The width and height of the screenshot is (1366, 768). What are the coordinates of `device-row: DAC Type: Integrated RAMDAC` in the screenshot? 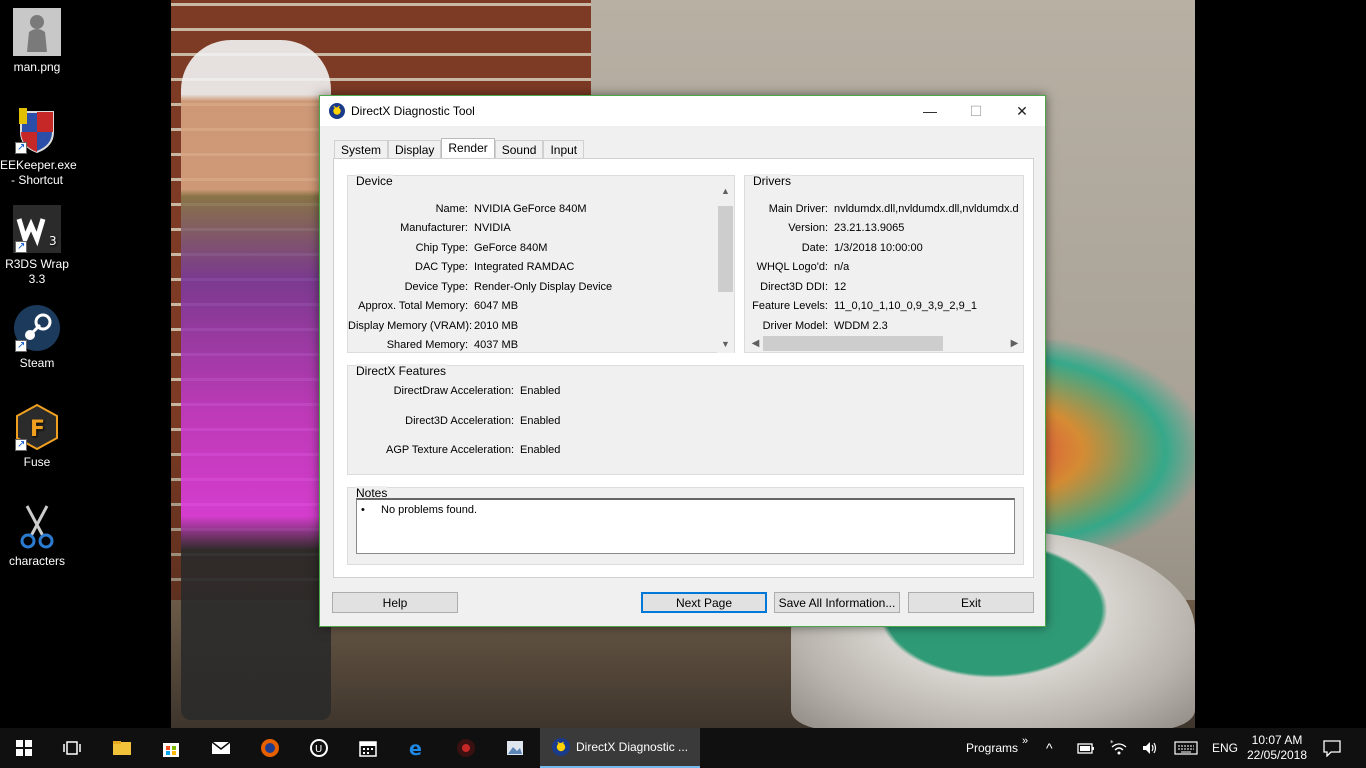 It's located at (461, 267).